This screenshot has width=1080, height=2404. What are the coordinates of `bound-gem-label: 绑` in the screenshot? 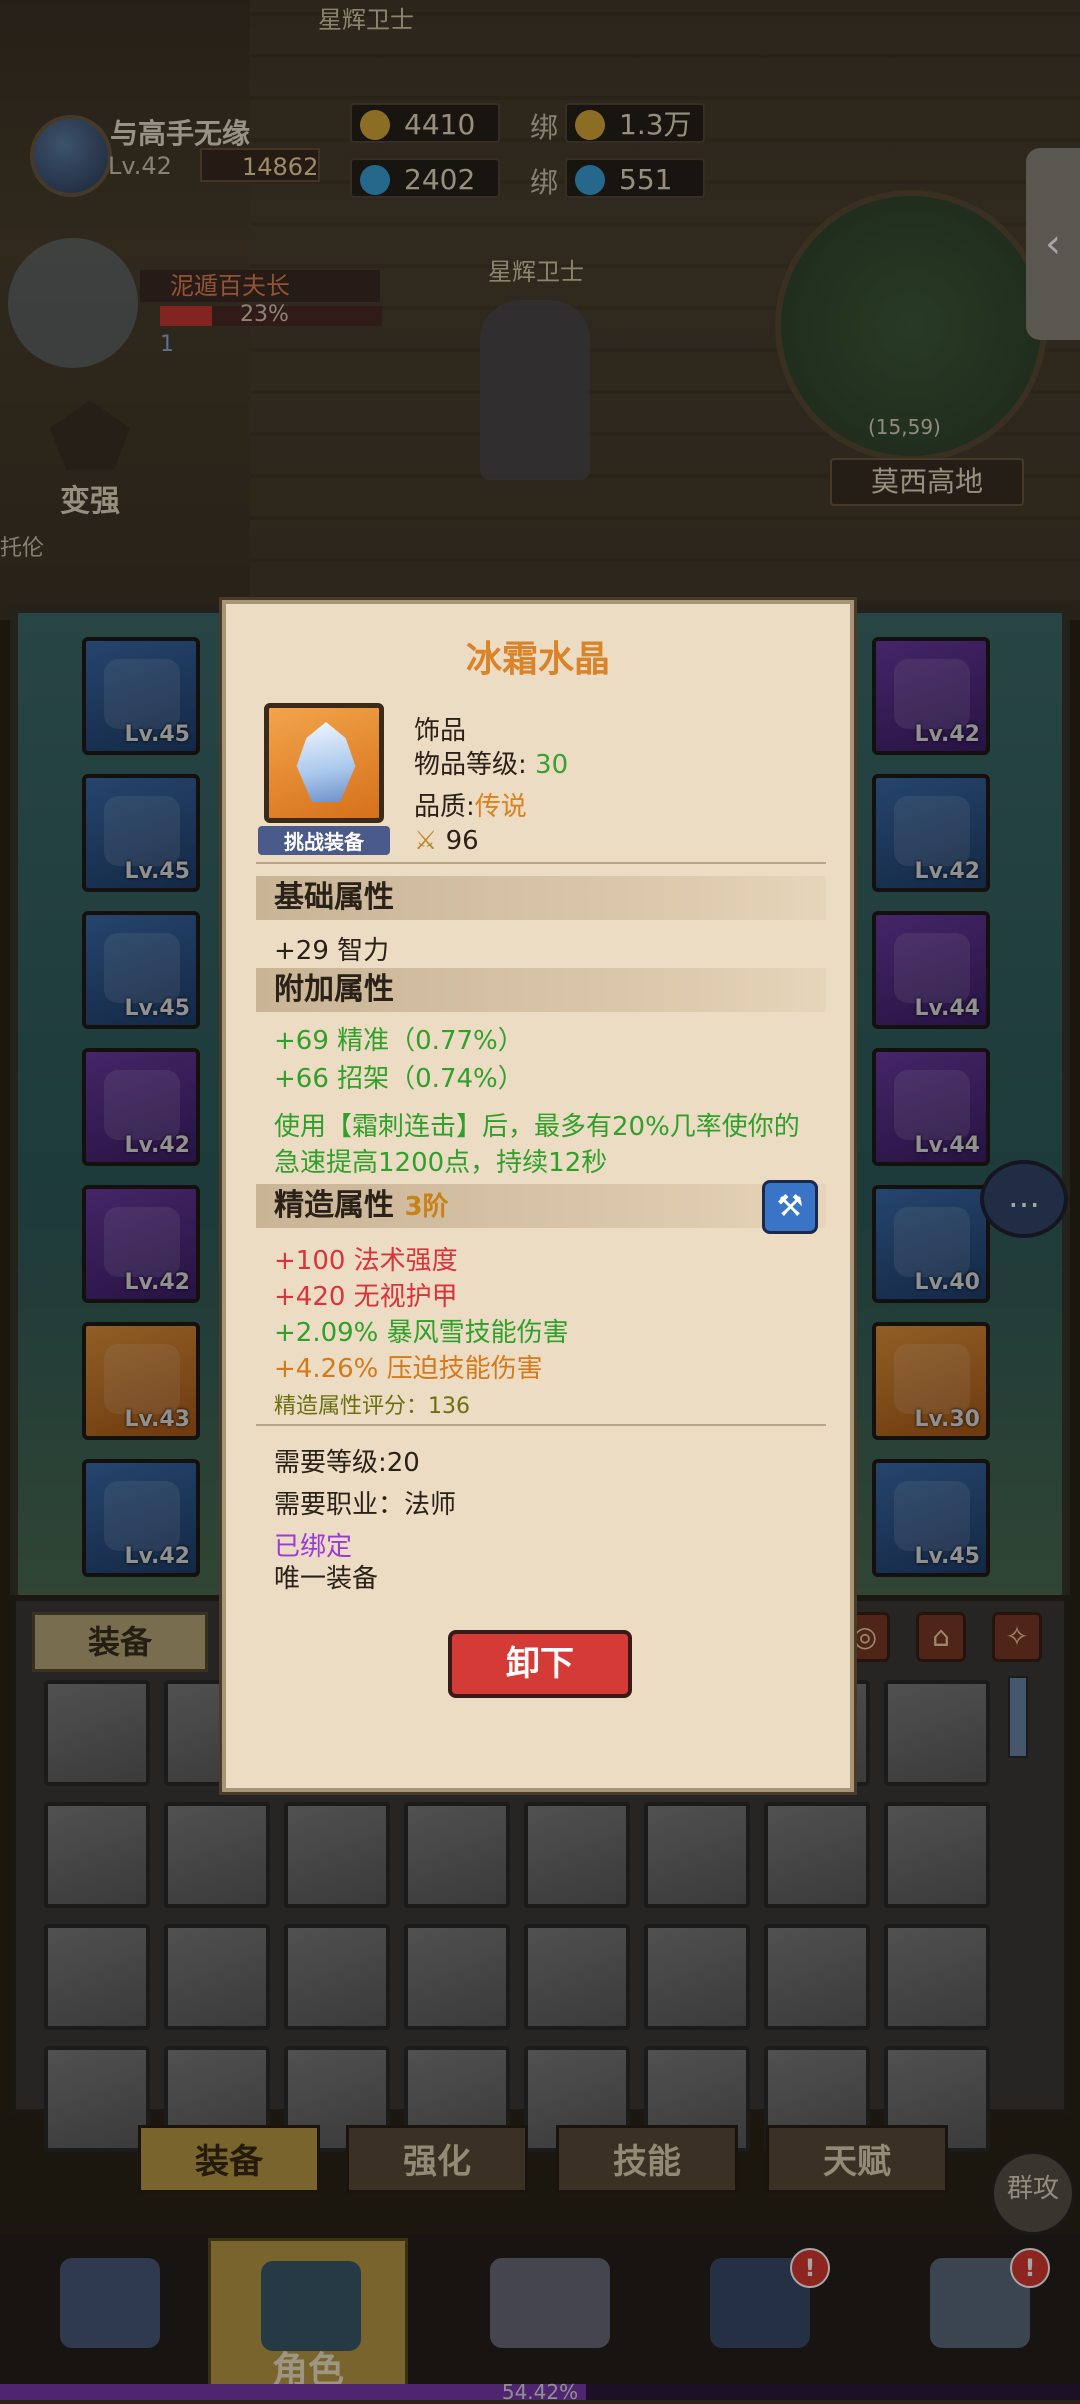 It's located at (544, 182).